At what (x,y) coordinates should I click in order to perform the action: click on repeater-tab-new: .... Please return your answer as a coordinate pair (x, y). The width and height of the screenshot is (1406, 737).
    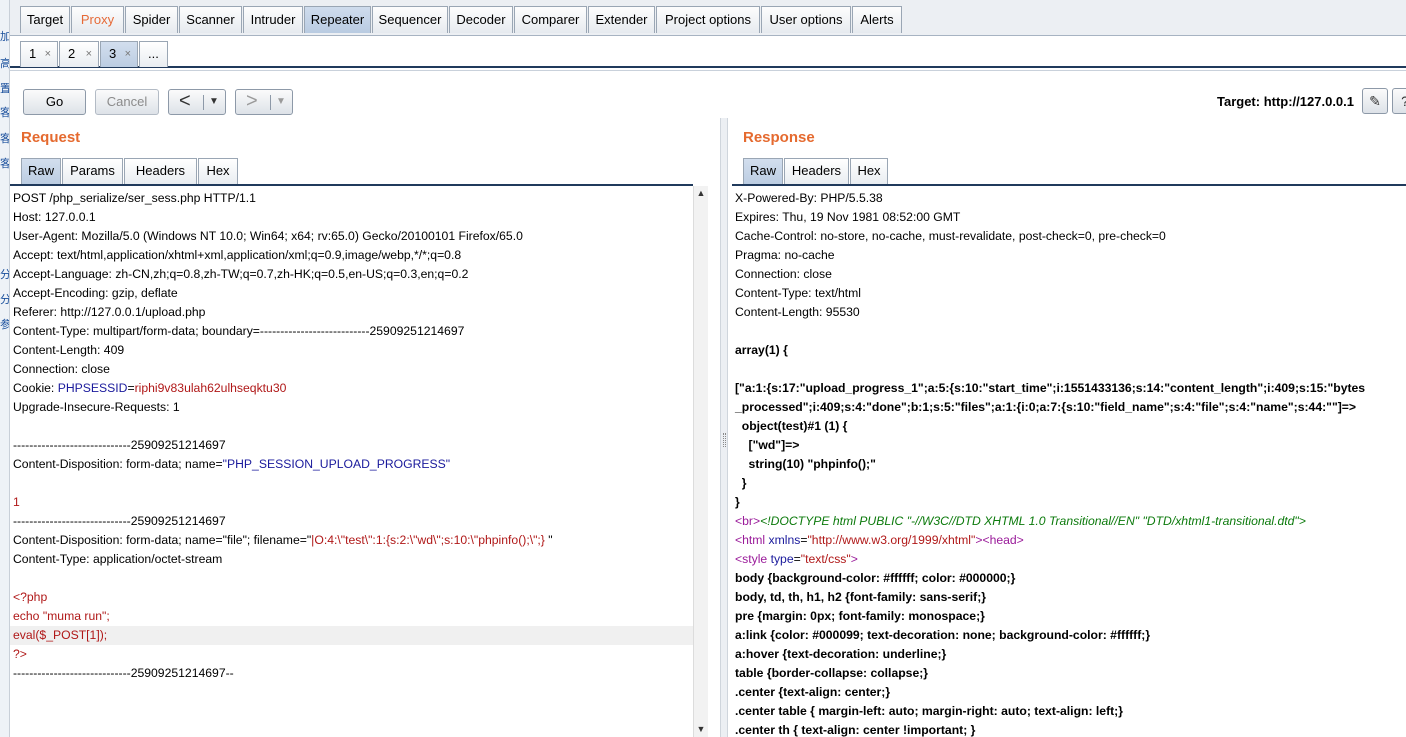
    Looking at the image, I should click on (153, 54).